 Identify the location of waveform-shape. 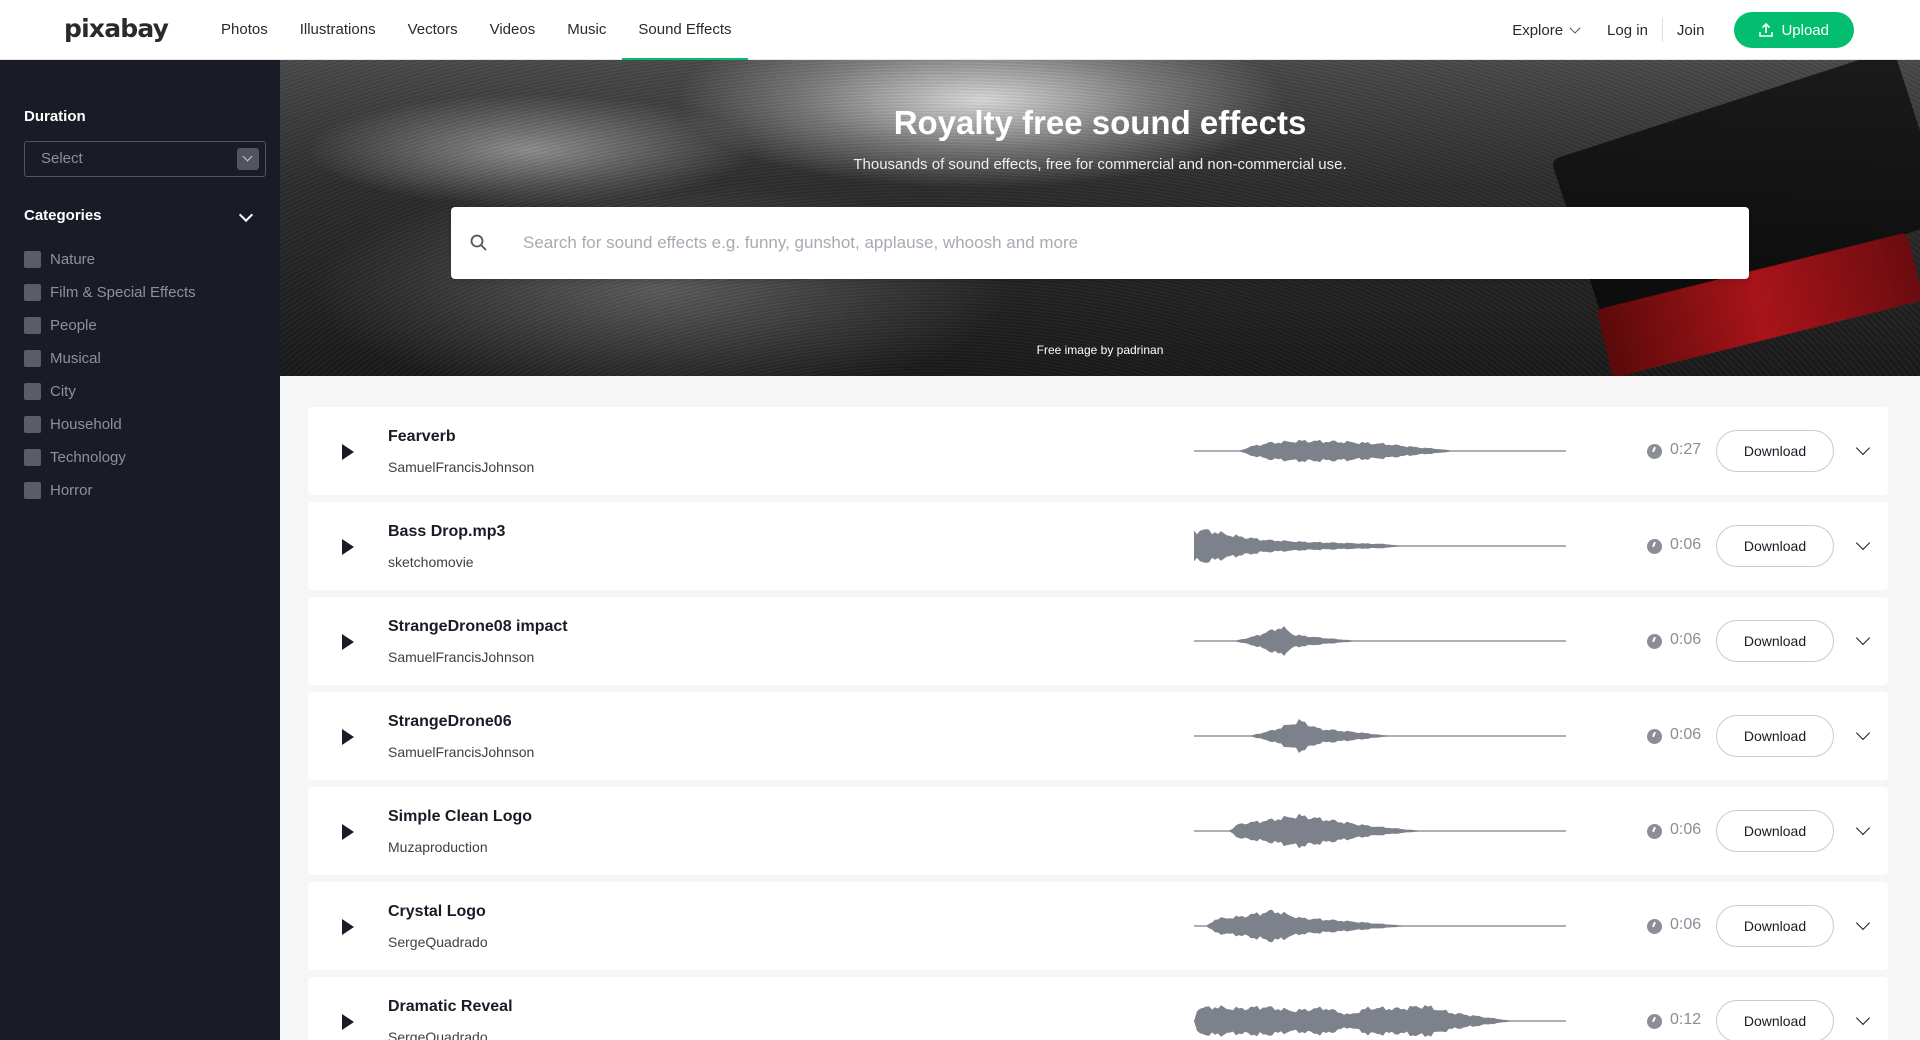
(1380, 1021).